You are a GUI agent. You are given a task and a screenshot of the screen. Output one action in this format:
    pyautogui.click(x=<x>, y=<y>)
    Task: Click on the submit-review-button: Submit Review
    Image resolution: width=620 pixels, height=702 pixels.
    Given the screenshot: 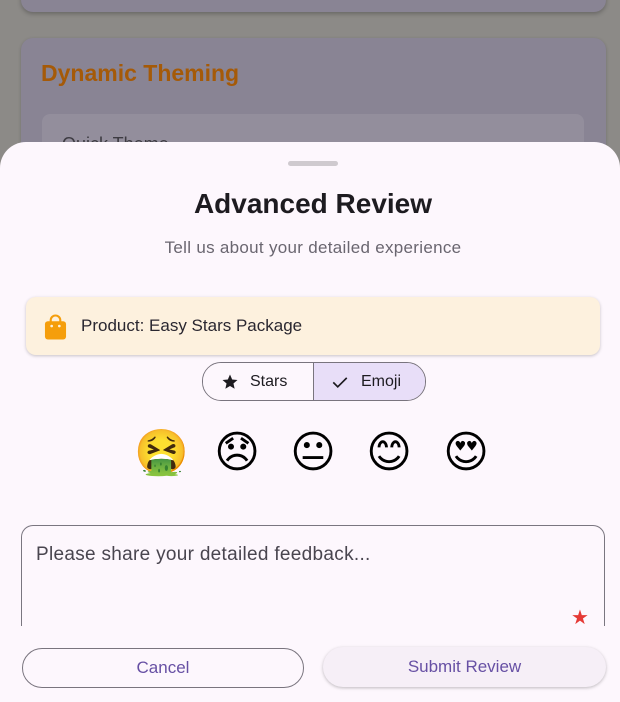 What is the action you would take?
    pyautogui.click(x=464, y=667)
    